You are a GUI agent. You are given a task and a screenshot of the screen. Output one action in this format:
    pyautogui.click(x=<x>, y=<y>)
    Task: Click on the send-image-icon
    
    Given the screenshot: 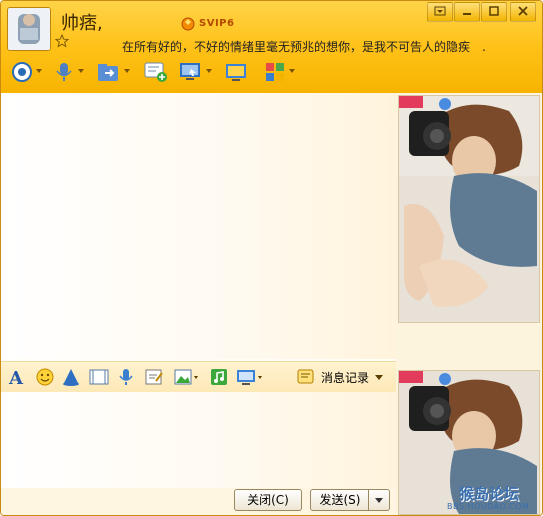 What is the action you would take?
    pyautogui.click(x=188, y=377)
    